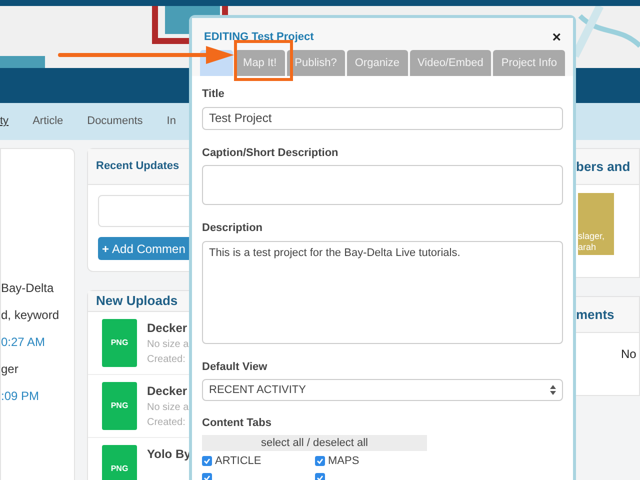  I want to click on field-label: Title, so click(214, 94).